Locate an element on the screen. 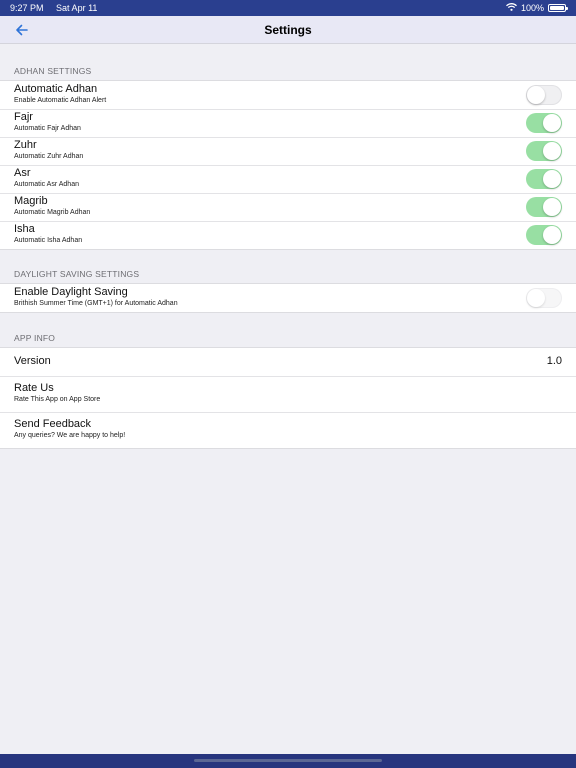 This screenshot has width=576, height=768. battery-icon is located at coordinates (558, 8).